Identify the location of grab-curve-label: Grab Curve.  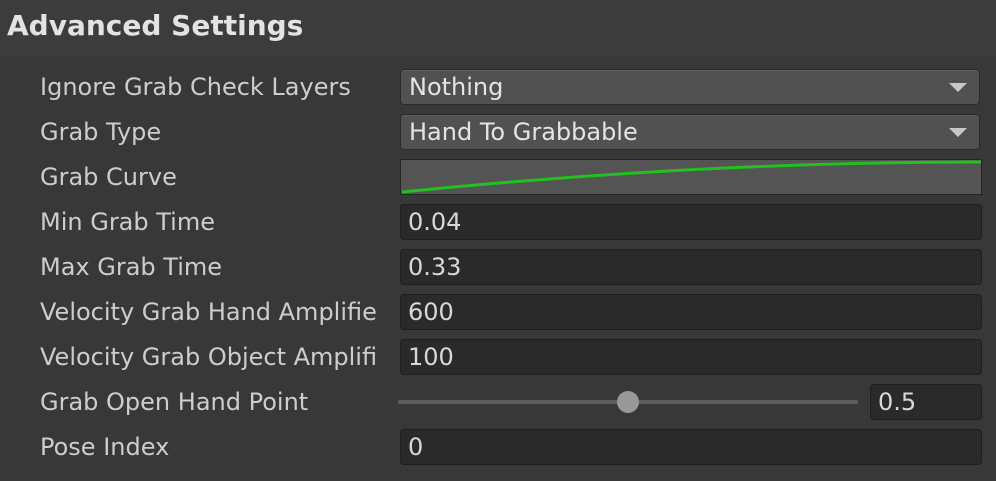
(108, 177).